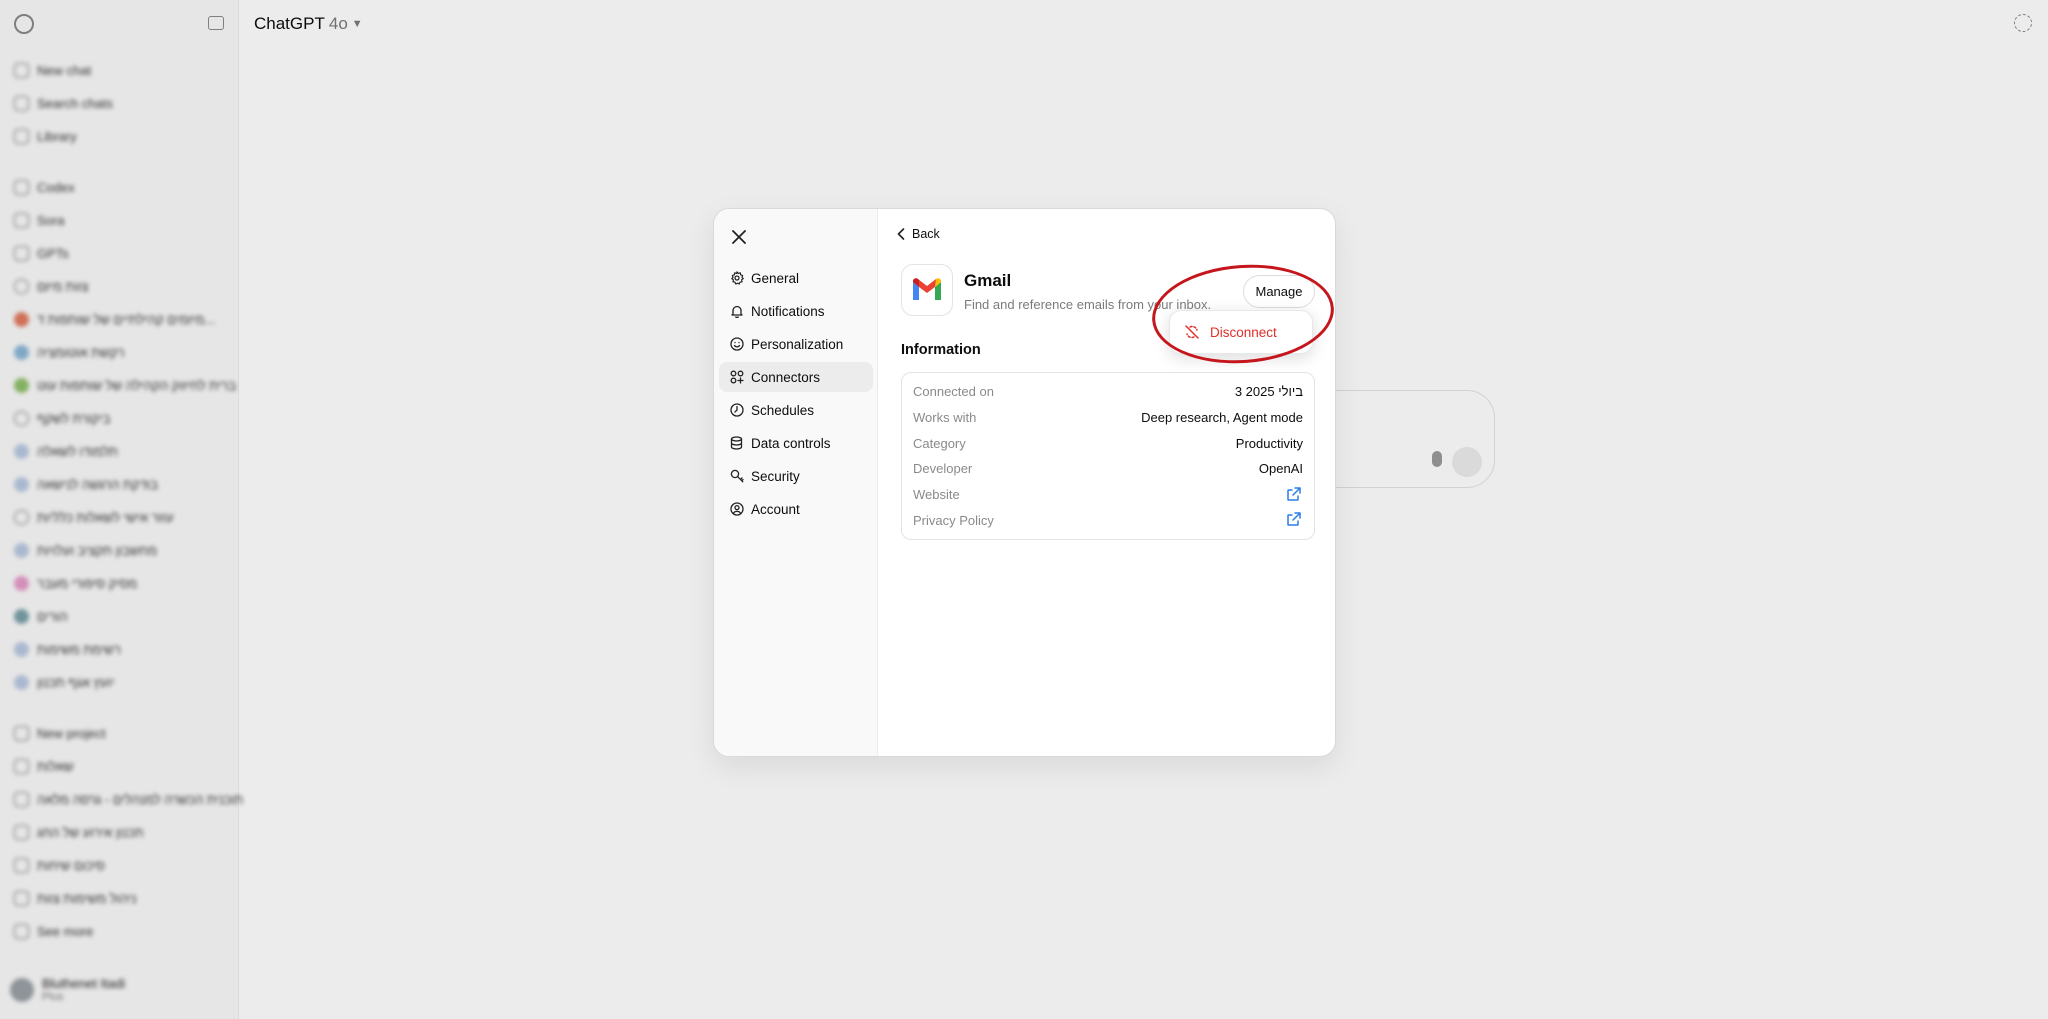 Image resolution: width=2048 pixels, height=1019 pixels. I want to click on nav-item-notifications: Notifications, so click(796, 311).